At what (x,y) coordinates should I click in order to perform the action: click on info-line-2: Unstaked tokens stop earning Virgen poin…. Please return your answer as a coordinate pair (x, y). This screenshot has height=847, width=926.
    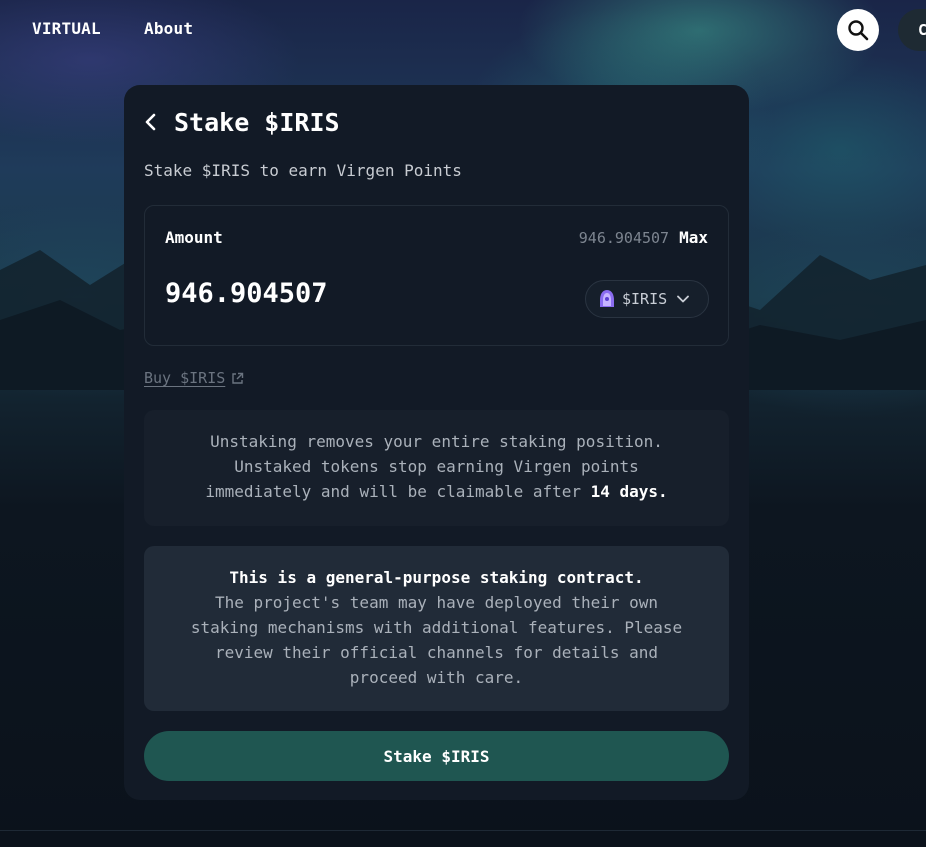
    Looking at the image, I should click on (436, 466).